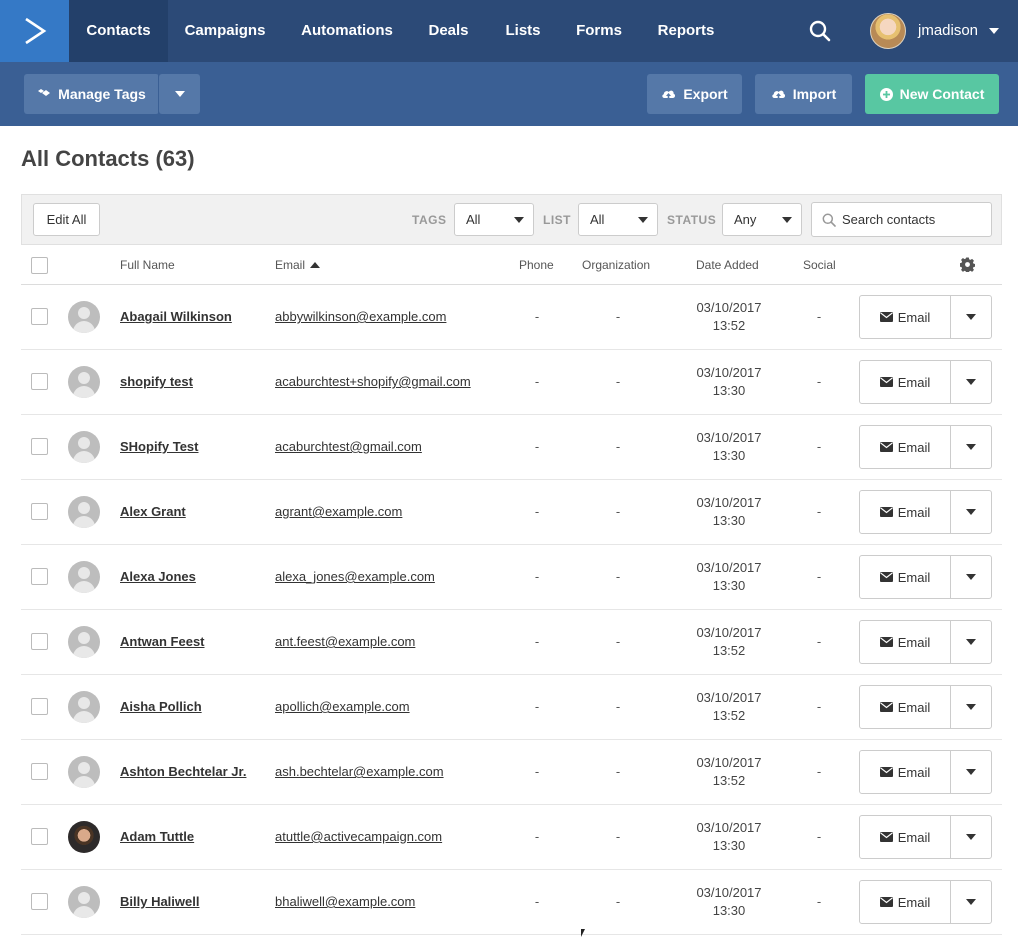 This screenshot has width=1018, height=937. What do you see at coordinates (599, 31) in the screenshot?
I see `nav-forms: Forms` at bounding box center [599, 31].